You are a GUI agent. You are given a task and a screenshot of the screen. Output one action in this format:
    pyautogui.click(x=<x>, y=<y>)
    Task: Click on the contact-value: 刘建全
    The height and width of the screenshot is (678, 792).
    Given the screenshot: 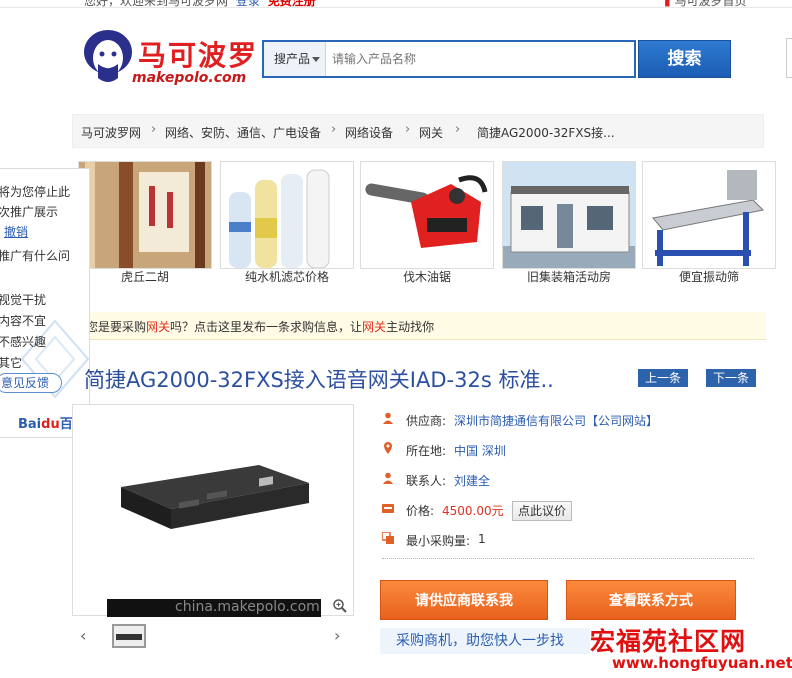 What is the action you would take?
    pyautogui.click(x=472, y=480)
    